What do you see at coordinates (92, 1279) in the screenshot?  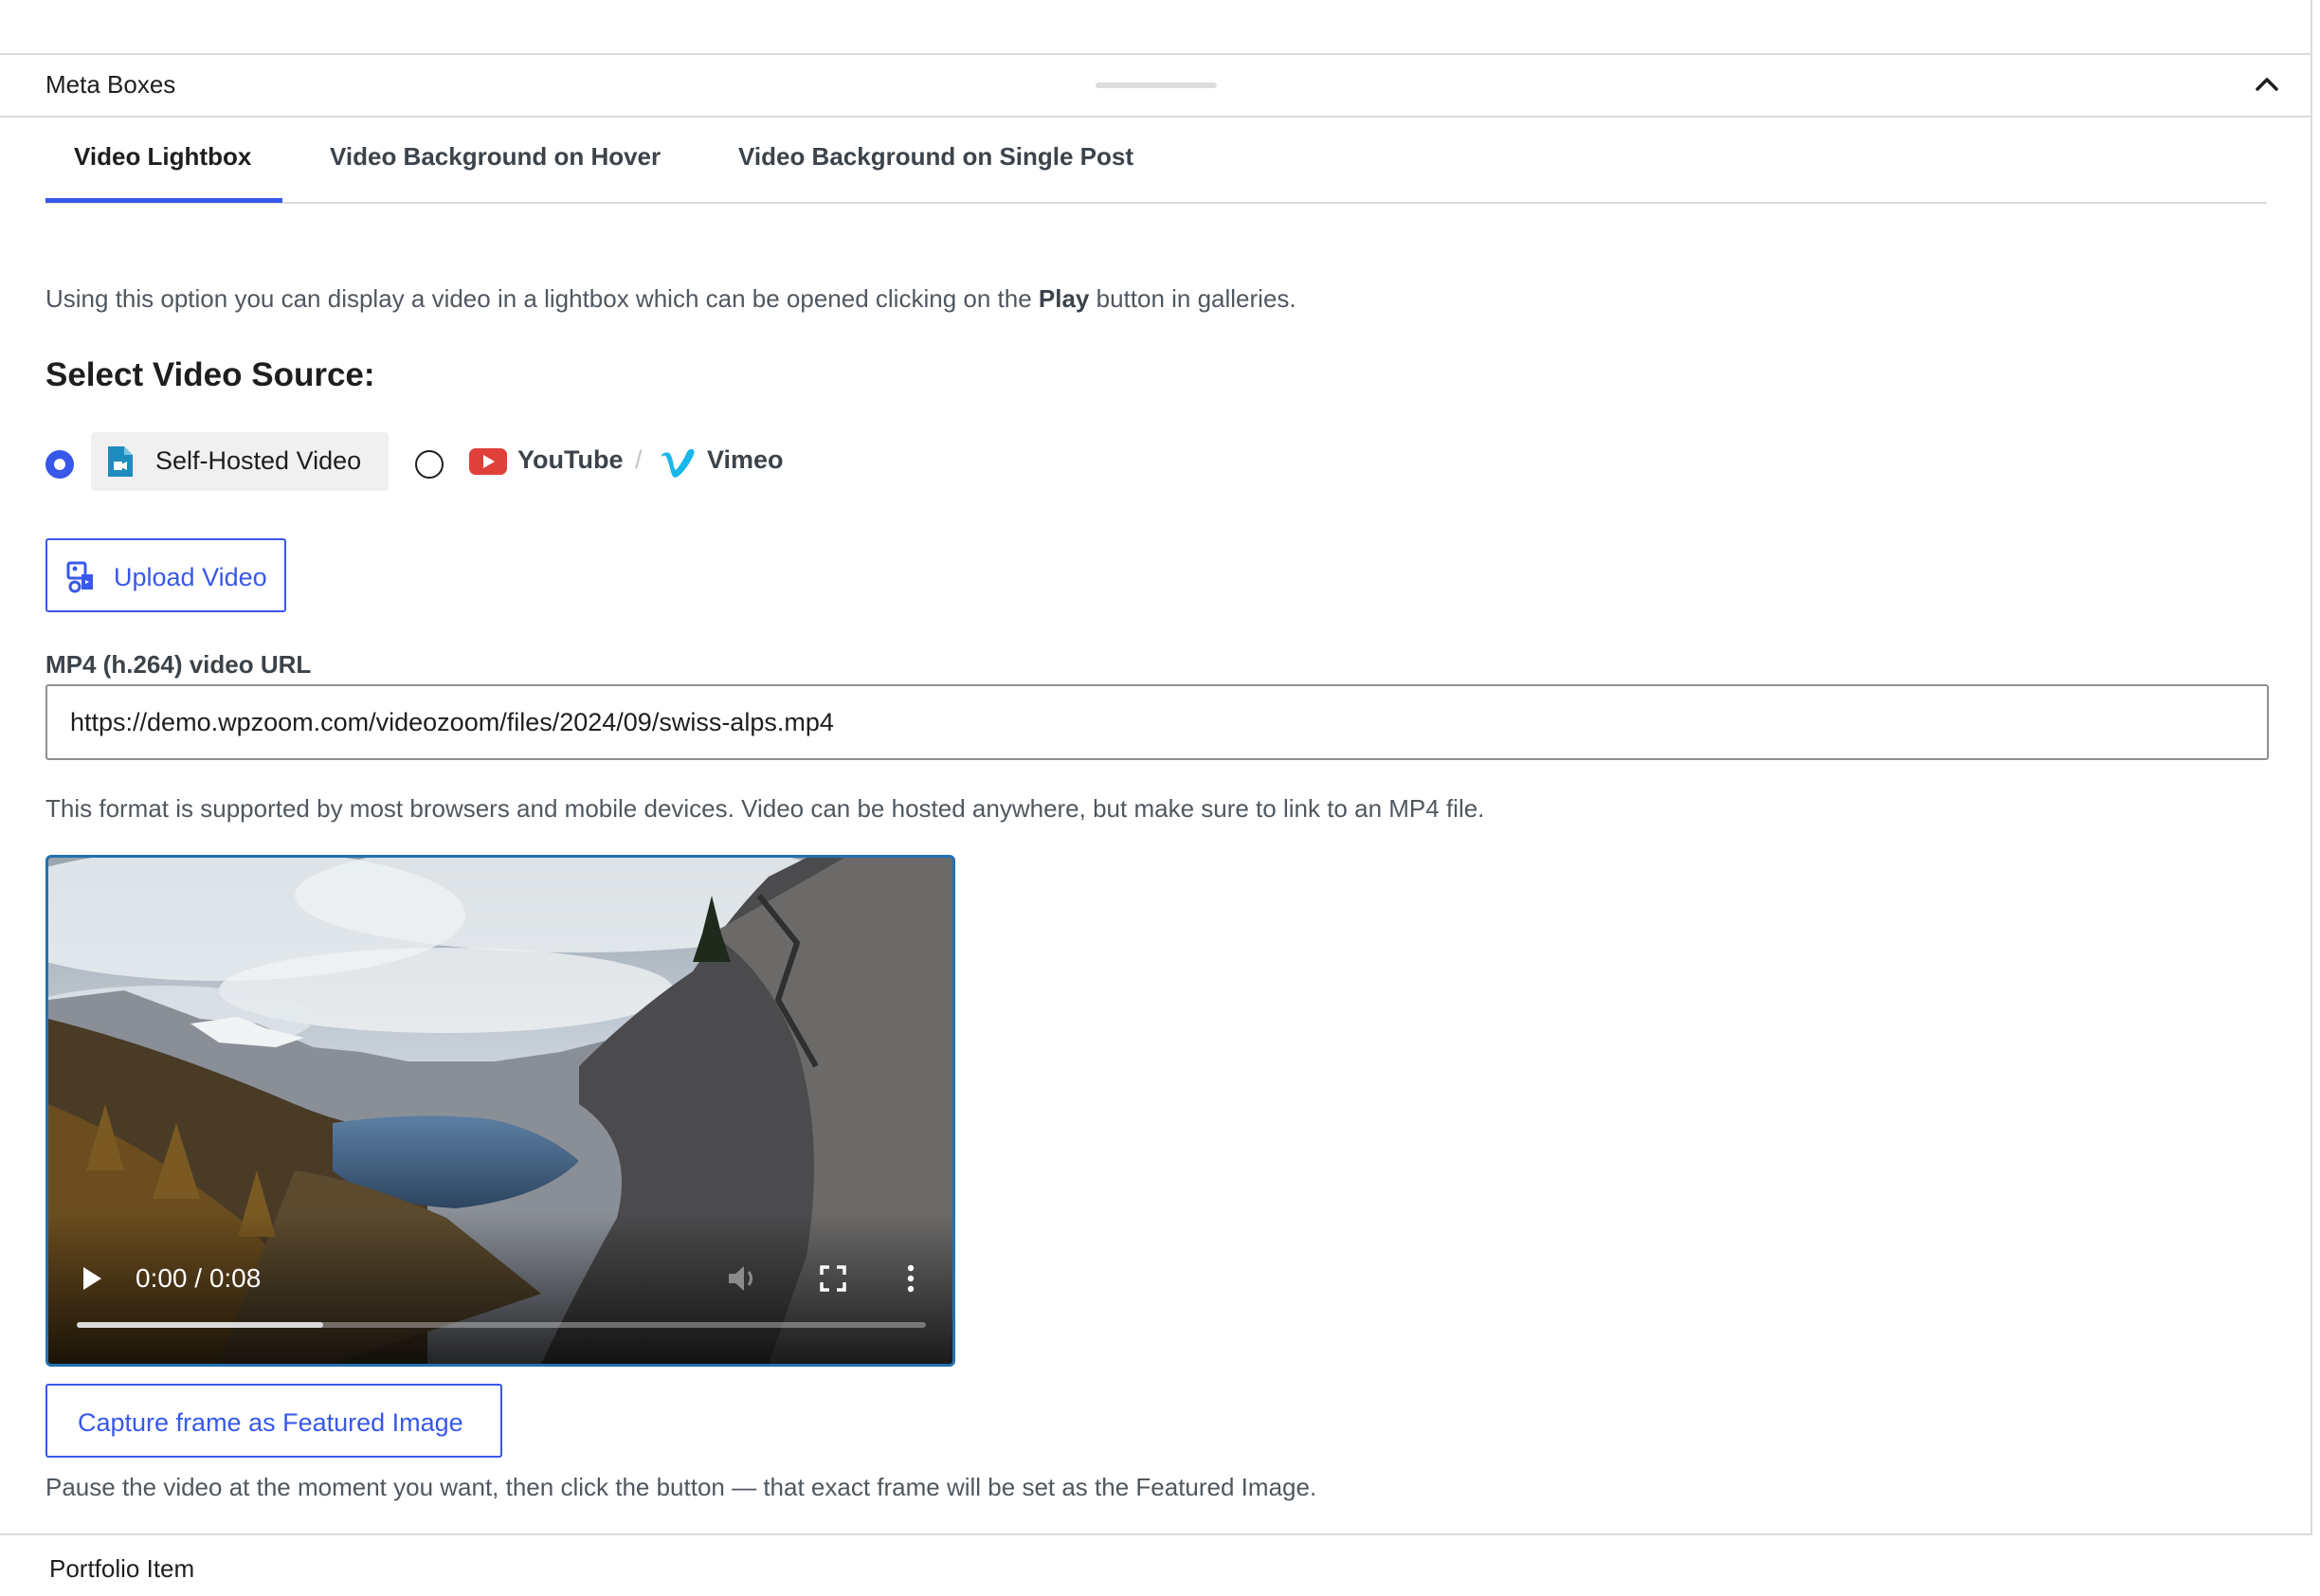 I see `play-icon` at bounding box center [92, 1279].